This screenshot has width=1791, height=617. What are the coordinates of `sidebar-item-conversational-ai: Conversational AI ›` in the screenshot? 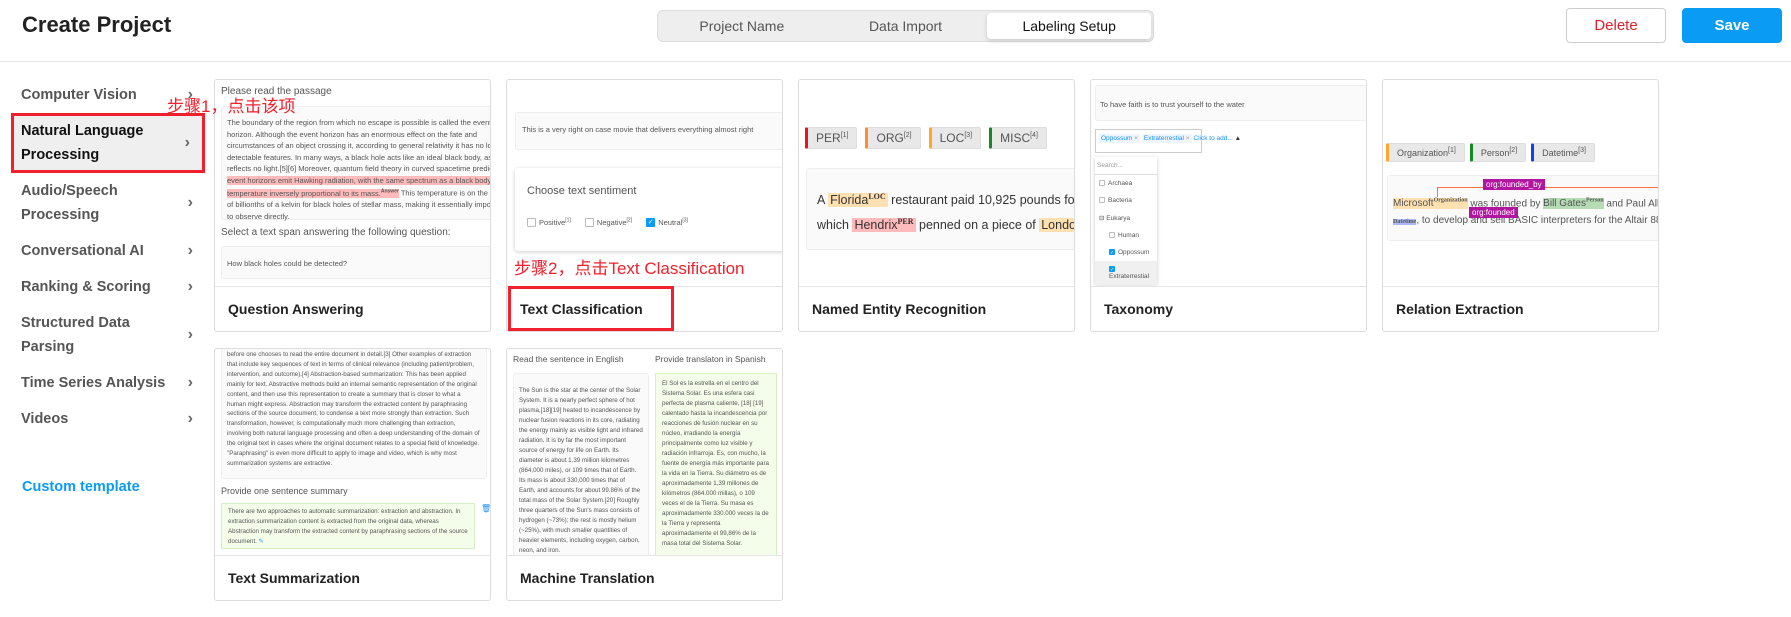 It's located at (108, 251).